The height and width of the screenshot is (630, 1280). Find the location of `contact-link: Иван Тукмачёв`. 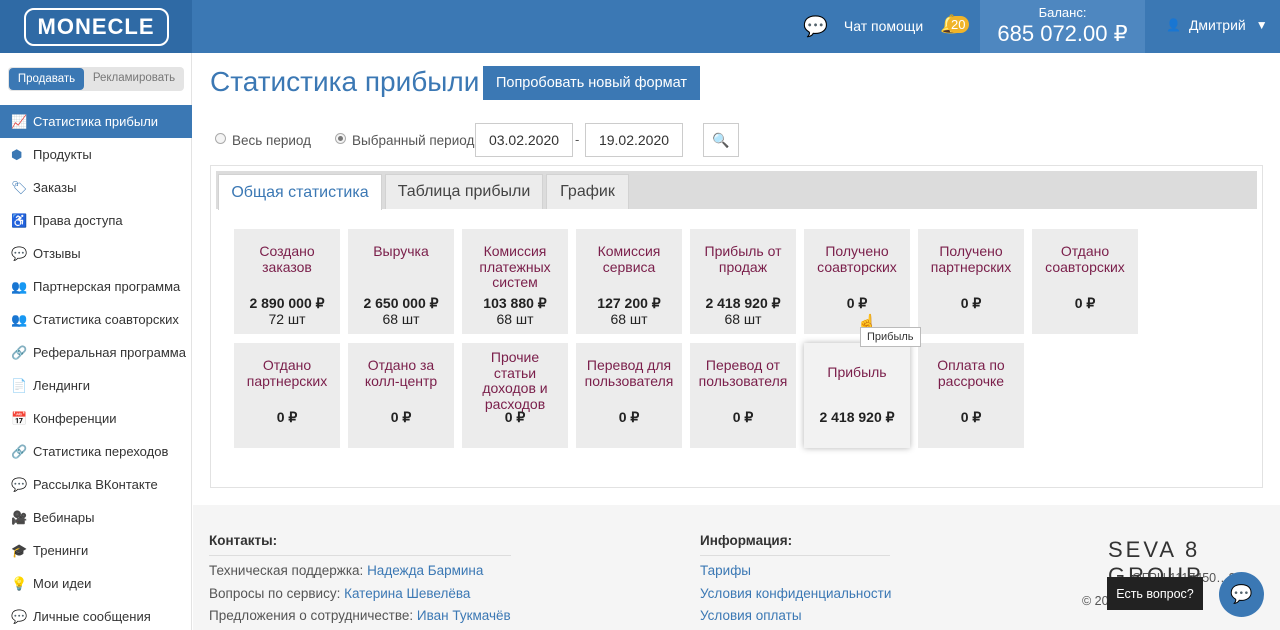

contact-link: Иван Тукмачёв is located at coordinates (464, 615).